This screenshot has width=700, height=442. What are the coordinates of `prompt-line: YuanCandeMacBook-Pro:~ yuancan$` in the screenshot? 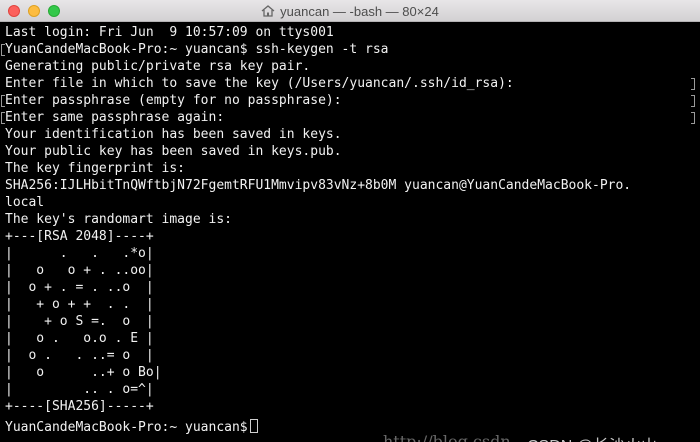 It's located at (131, 427).